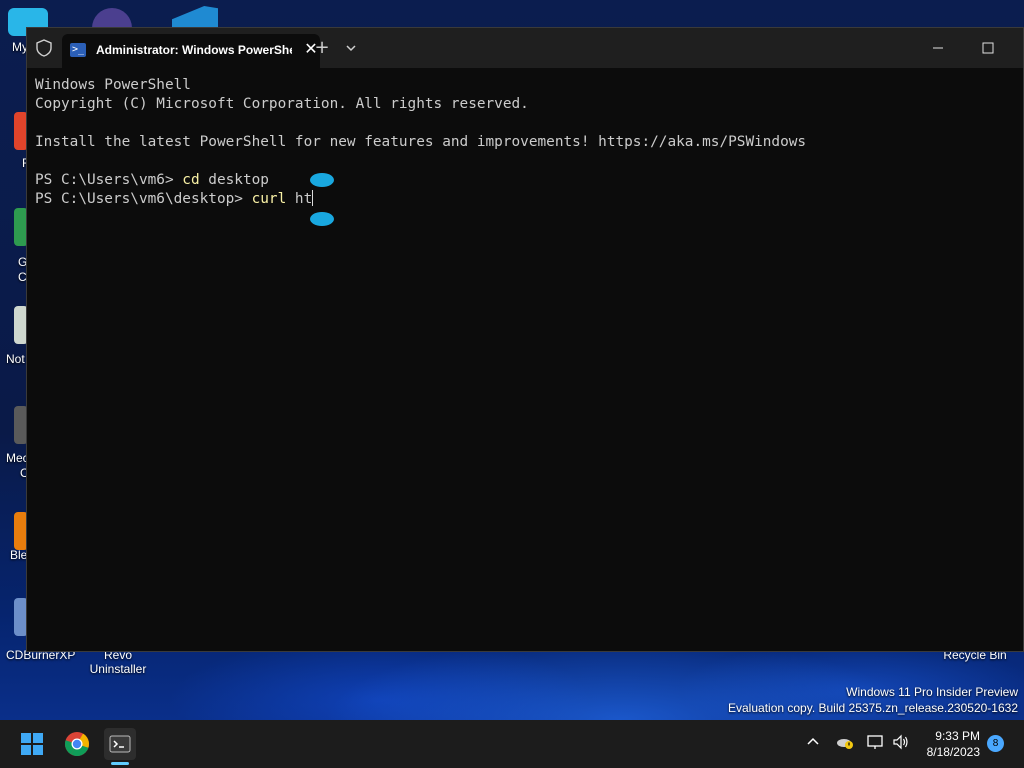 Image resolution: width=1024 pixels, height=768 pixels. I want to click on watermark-line-1: Windows 11 Pro Insider Preview, so click(932, 692).